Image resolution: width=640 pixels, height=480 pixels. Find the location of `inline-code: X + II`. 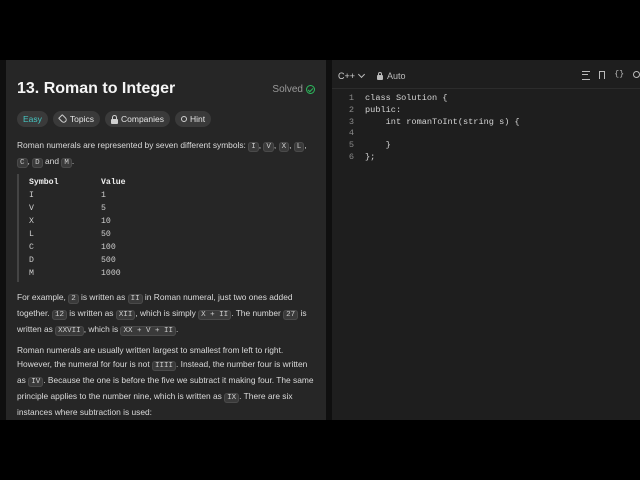

inline-code: X + II is located at coordinates (215, 315).